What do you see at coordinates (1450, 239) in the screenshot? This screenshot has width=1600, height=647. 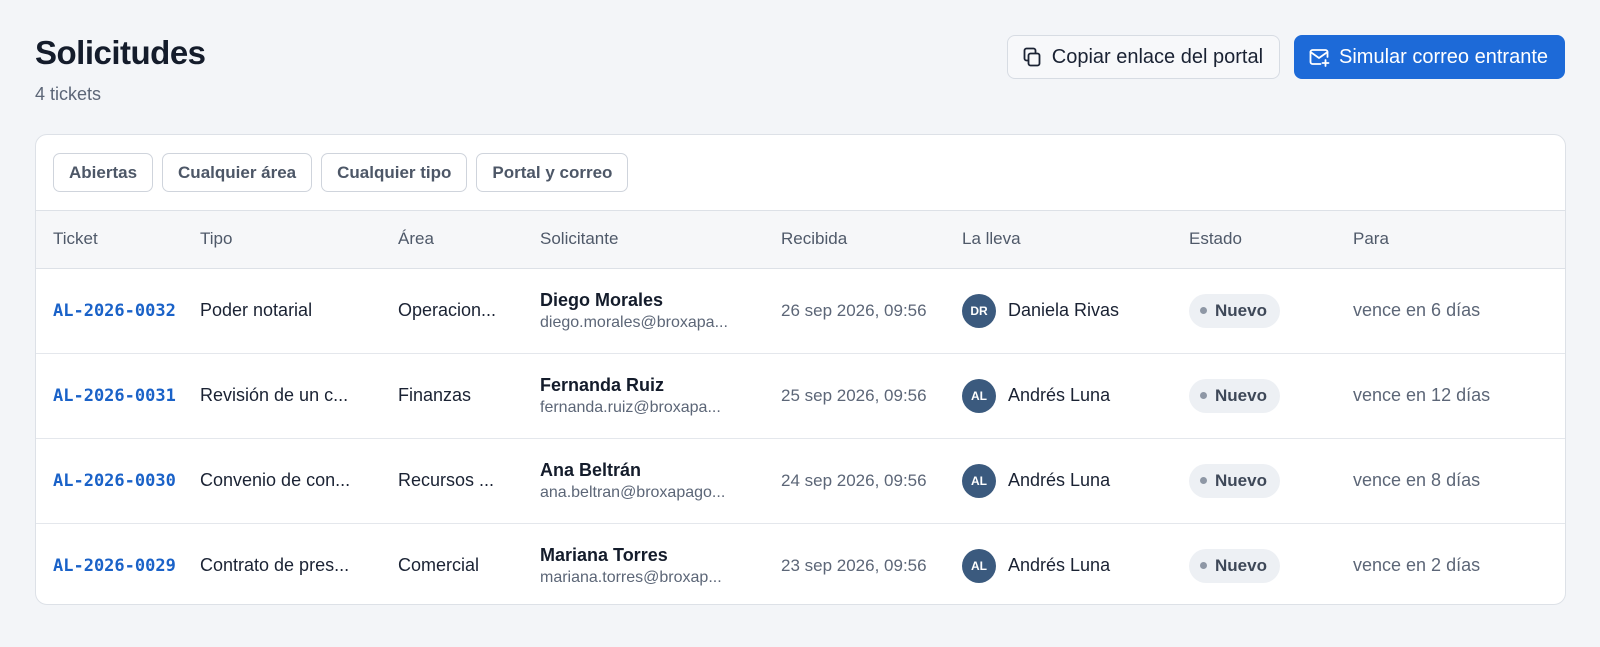 I see `column-header-due: Para` at bounding box center [1450, 239].